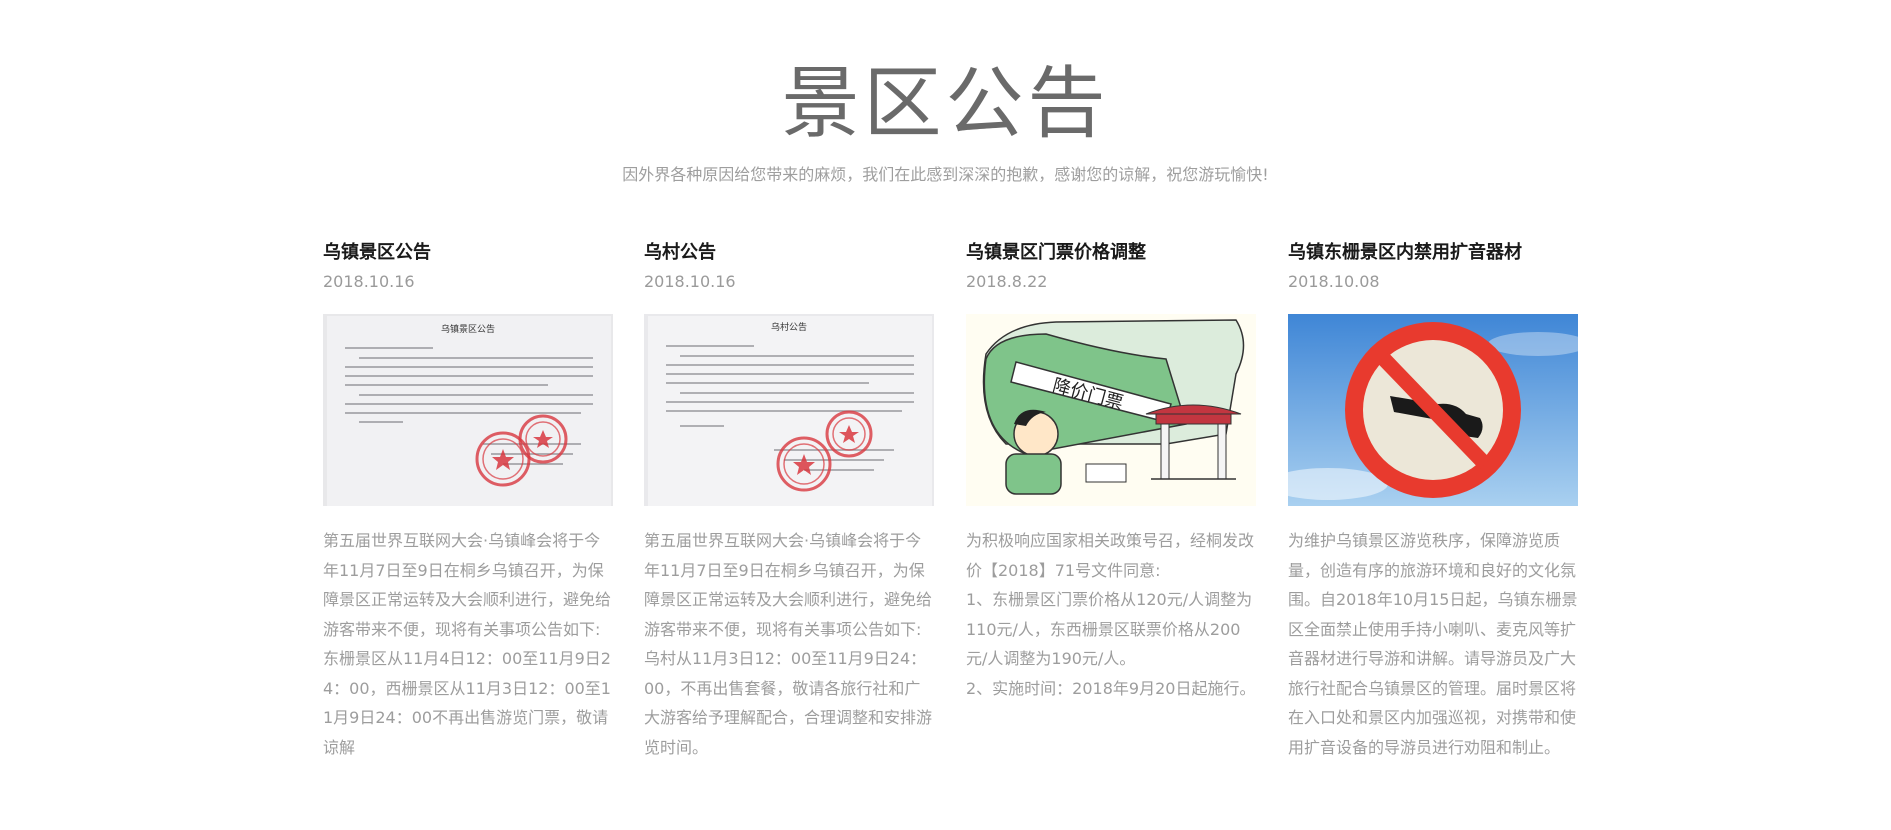 This screenshot has height=830, width=1891. I want to click on notice-date: 2018.10.08, so click(1334, 281).